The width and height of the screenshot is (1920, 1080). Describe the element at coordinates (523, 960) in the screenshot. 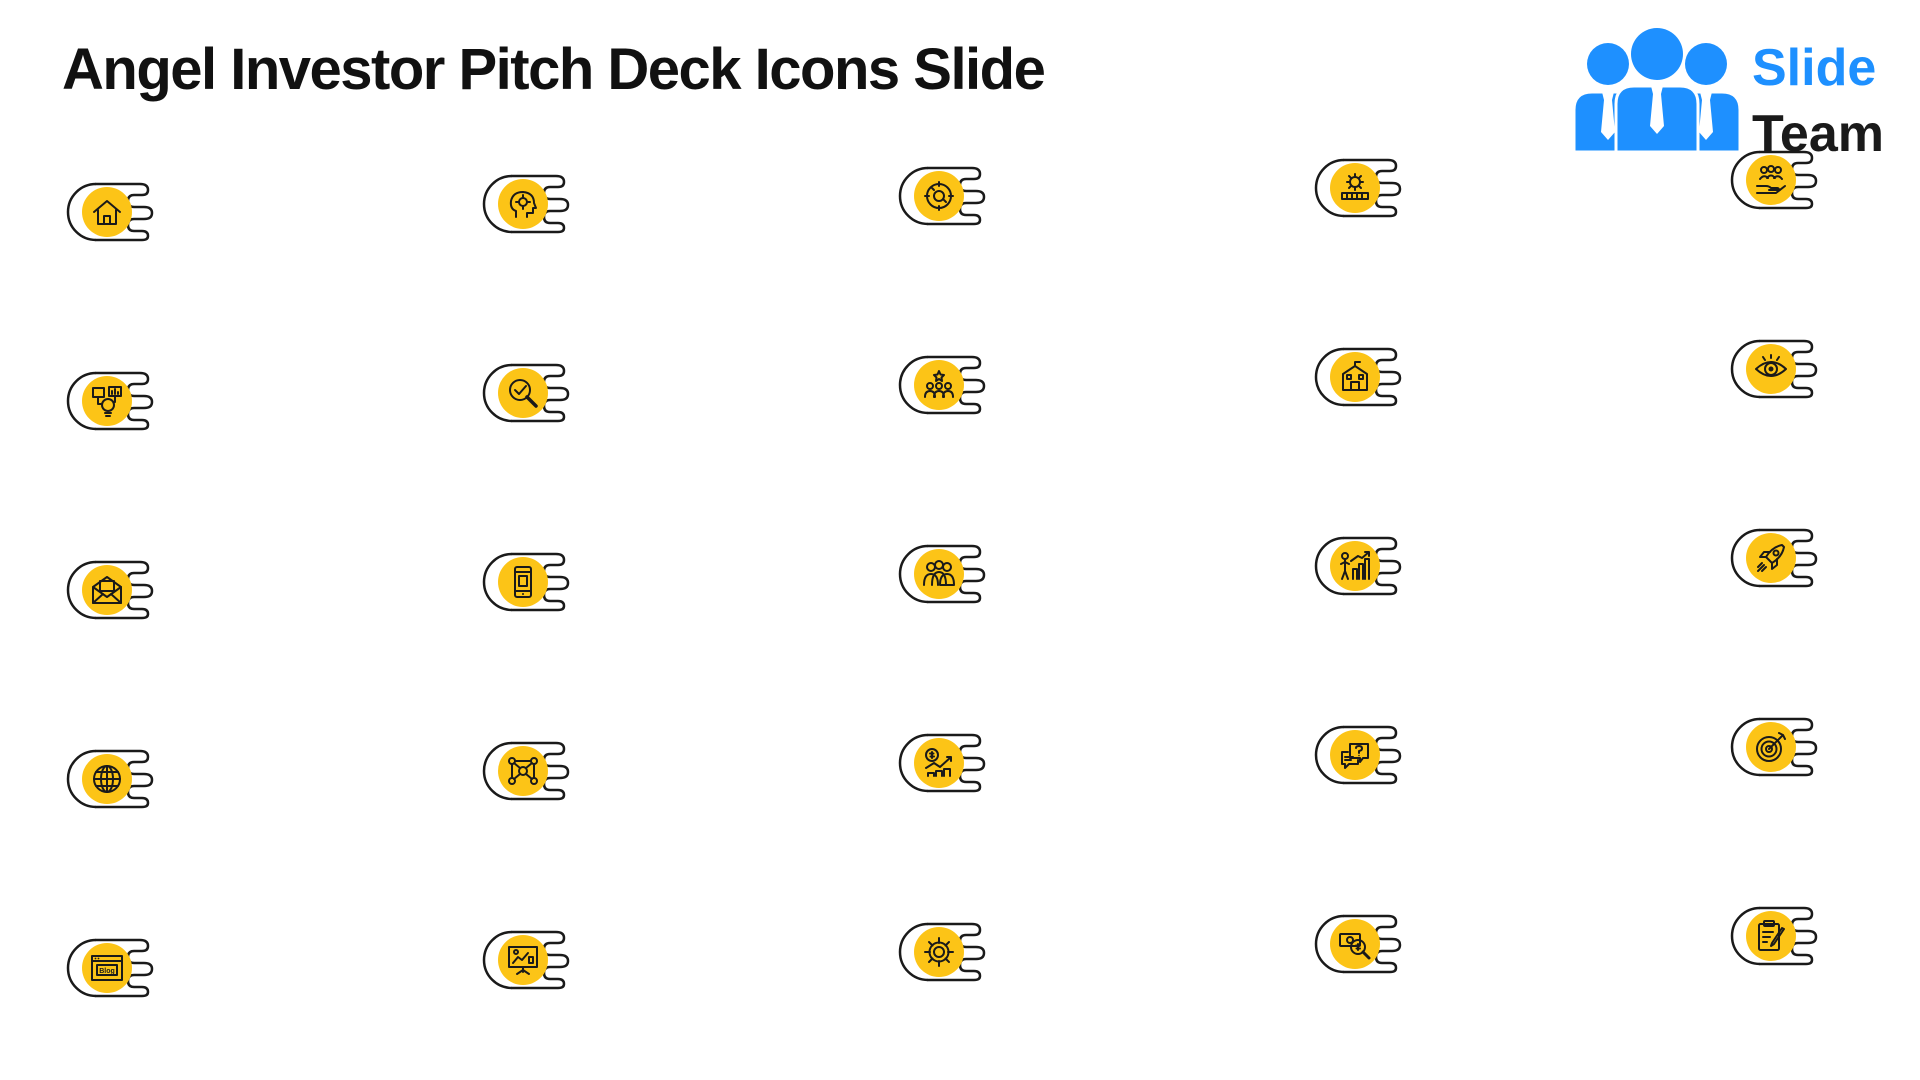

I see `presentation-board-icon` at that location.